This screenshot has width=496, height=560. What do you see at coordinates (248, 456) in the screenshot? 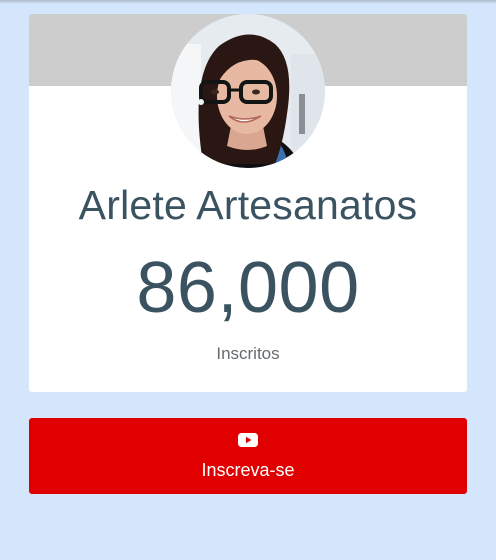
I see `subscribe-button: Inscreva-se` at bounding box center [248, 456].